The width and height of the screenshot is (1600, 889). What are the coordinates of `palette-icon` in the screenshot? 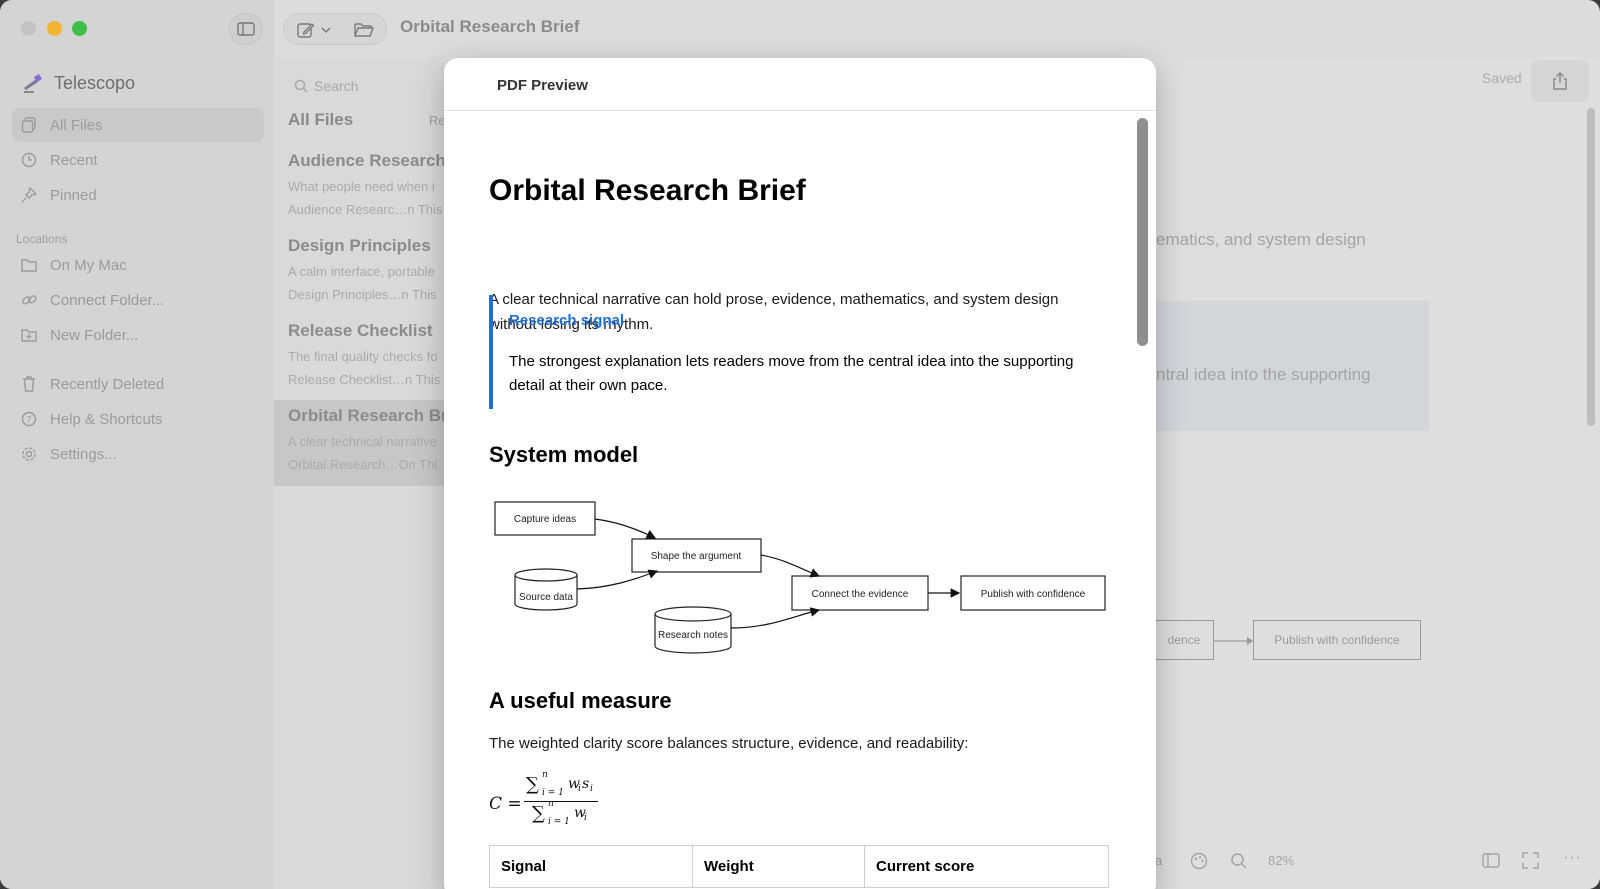 It's located at (1199, 861).